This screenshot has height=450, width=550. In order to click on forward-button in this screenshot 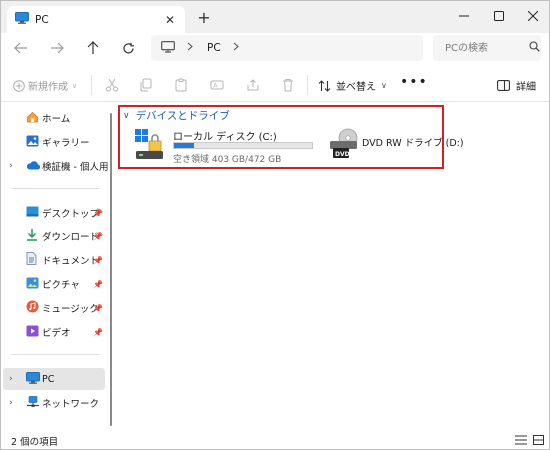, I will do `click(57, 48)`.